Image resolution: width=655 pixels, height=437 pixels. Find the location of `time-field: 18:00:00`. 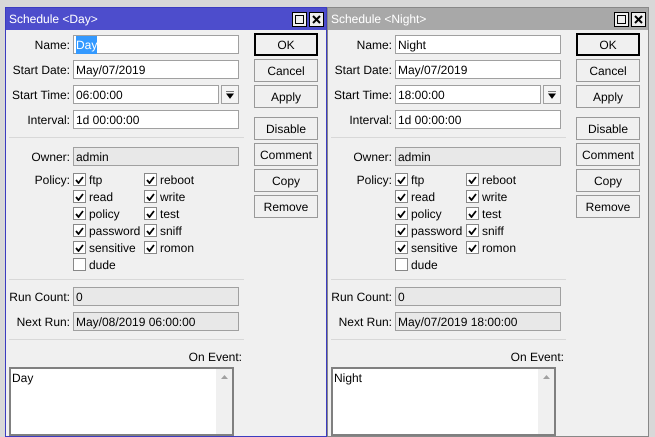

time-field: 18:00:00 is located at coordinates (468, 94).